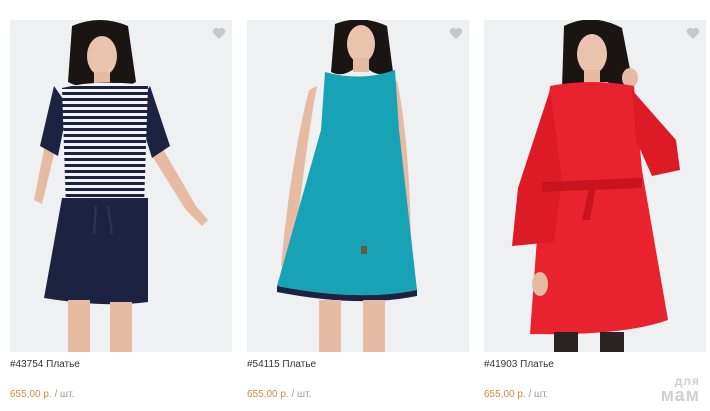 The image size is (710, 411). I want to click on product-title: #41903 Платье, so click(595, 366).